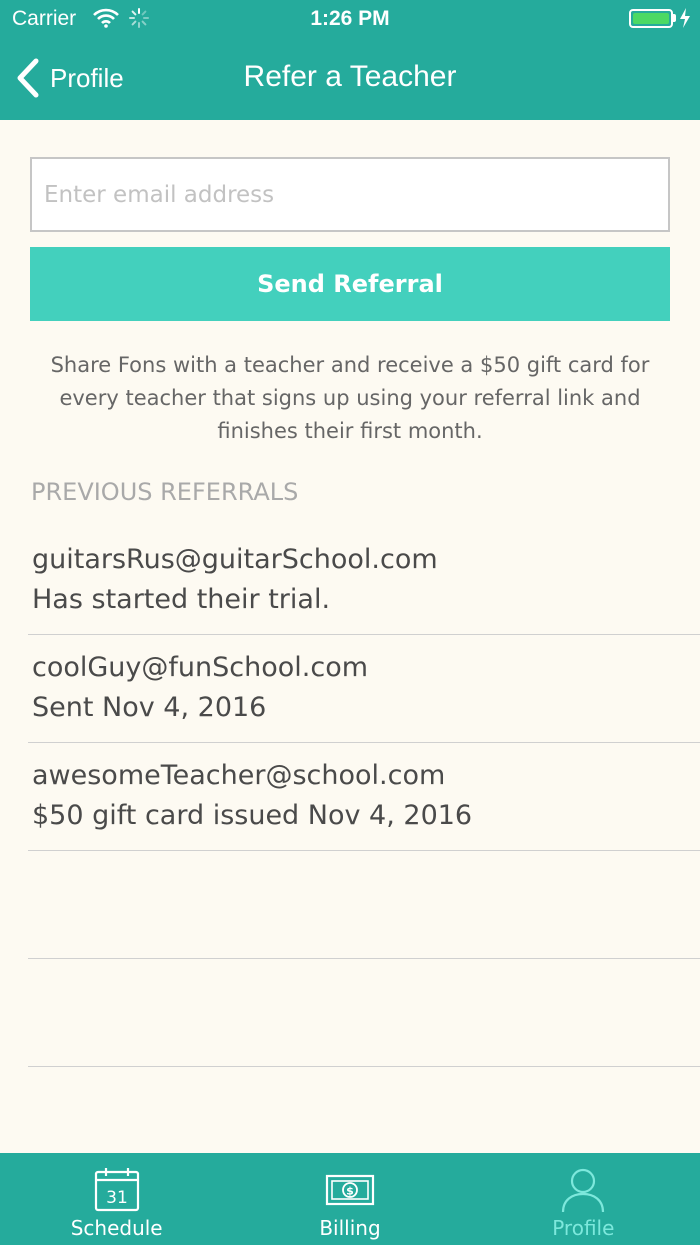  I want to click on calendar-day-label: 31, so click(117, 1198).